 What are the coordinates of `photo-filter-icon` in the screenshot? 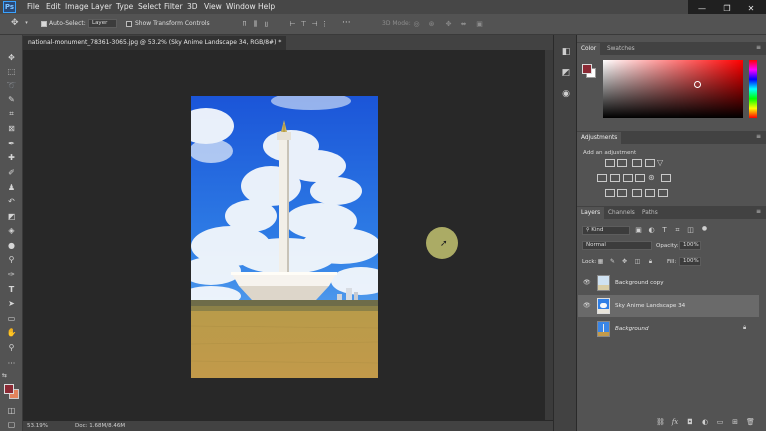 It's located at (640, 178).